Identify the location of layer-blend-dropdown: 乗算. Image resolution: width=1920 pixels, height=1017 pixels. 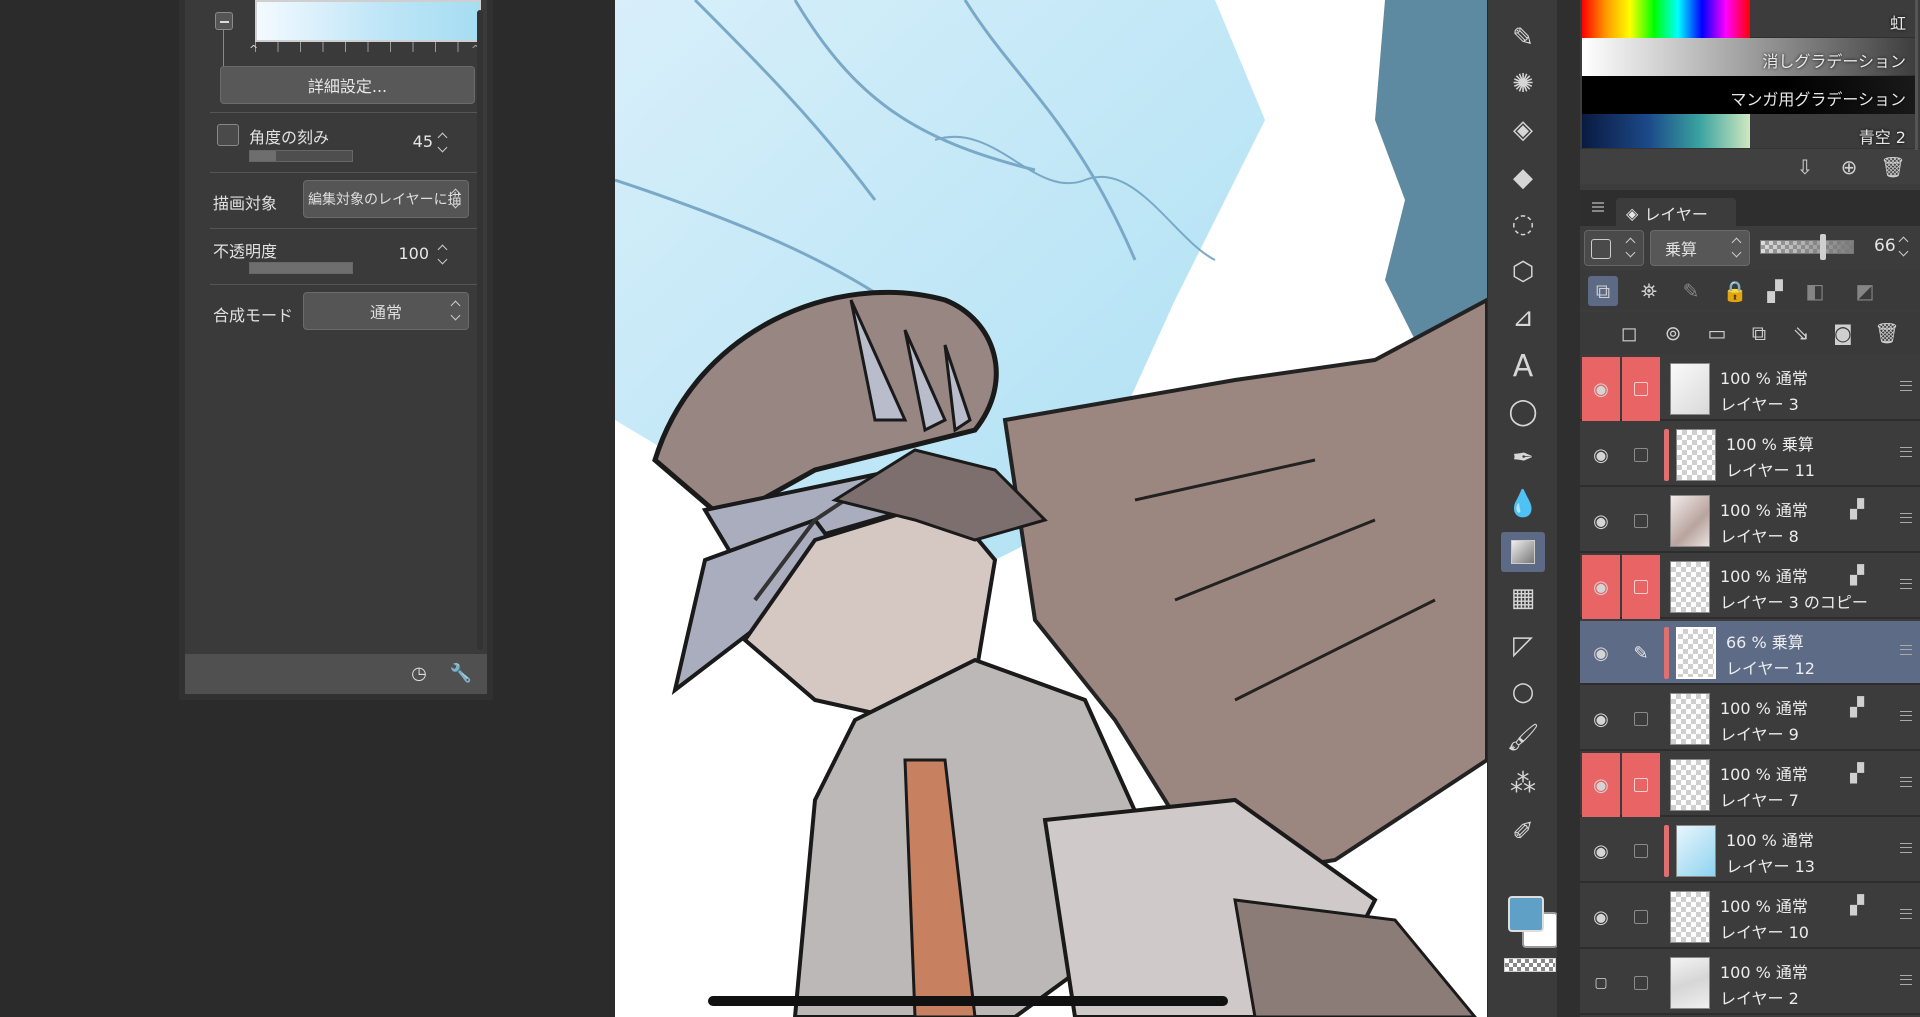
(1700, 248).